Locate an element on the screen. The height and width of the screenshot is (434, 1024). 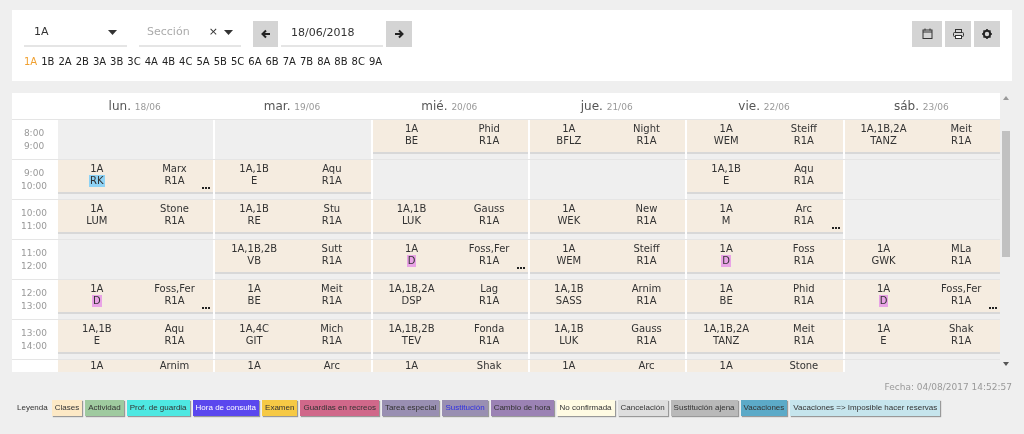
lesson-card: 1A Stone is located at coordinates (765, 366).